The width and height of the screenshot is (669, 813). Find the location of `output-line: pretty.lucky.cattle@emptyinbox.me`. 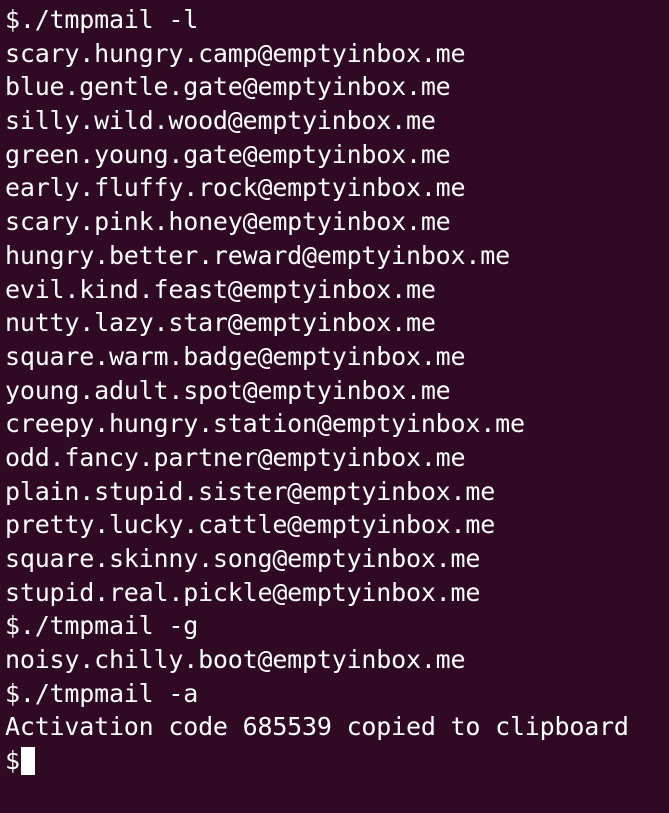

output-line: pretty.lucky.cattle@emptyinbox.me is located at coordinates (250, 525).